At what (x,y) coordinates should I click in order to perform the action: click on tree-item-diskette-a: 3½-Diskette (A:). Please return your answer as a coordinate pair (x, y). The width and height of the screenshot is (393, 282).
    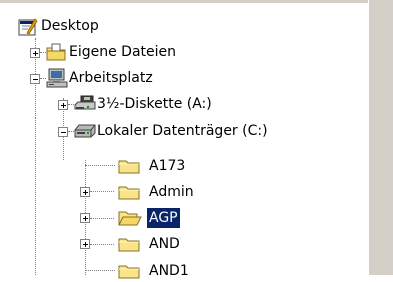
    Looking at the image, I should click on (184, 104).